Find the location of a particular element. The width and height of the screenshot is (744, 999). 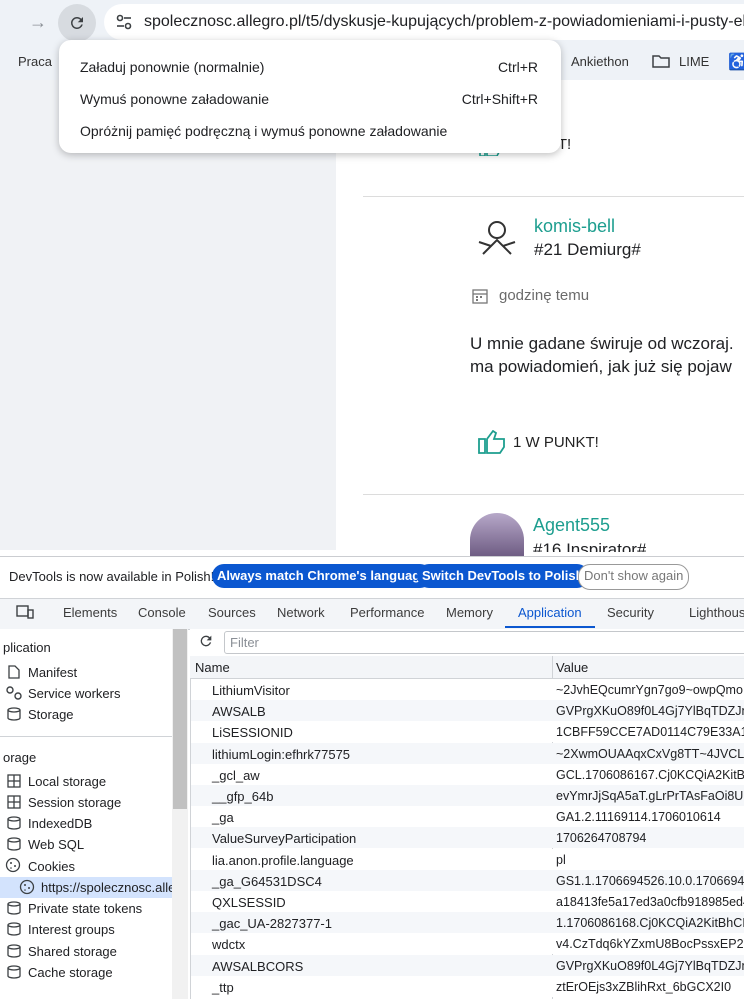

sidebar-item-storage: Storage is located at coordinates (51, 714).